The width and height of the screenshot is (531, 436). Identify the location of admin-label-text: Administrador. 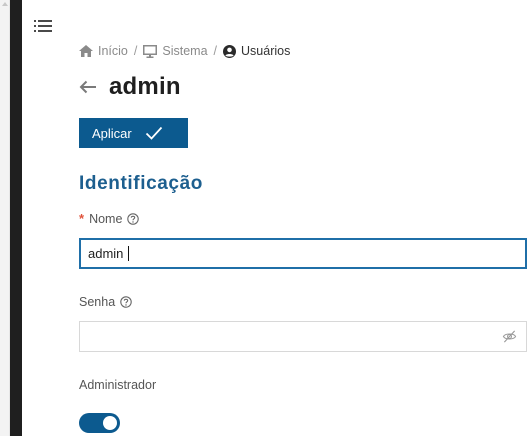
(118, 385).